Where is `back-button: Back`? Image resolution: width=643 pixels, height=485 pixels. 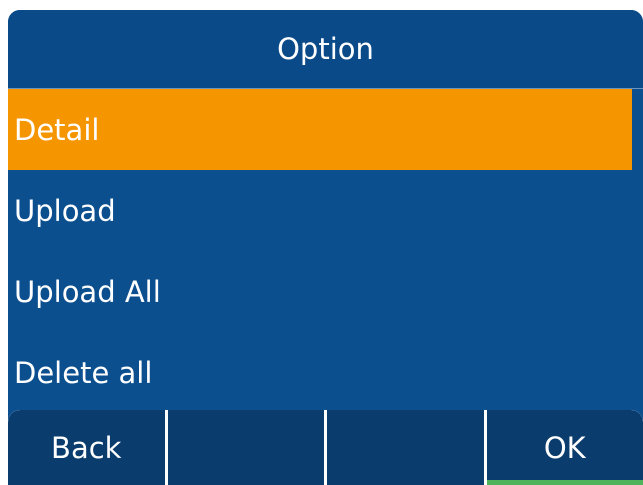 back-button: Back is located at coordinates (86, 447).